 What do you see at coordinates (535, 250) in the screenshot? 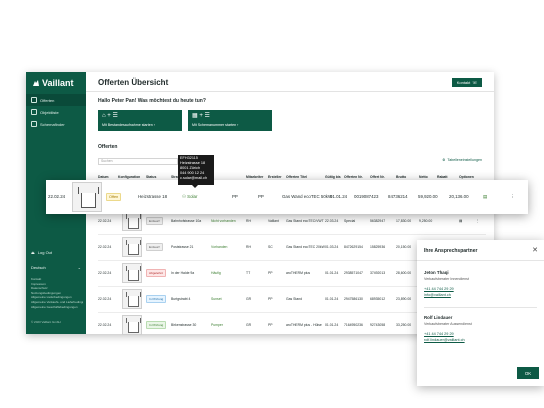
I see `close-icon: ✕` at bounding box center [535, 250].